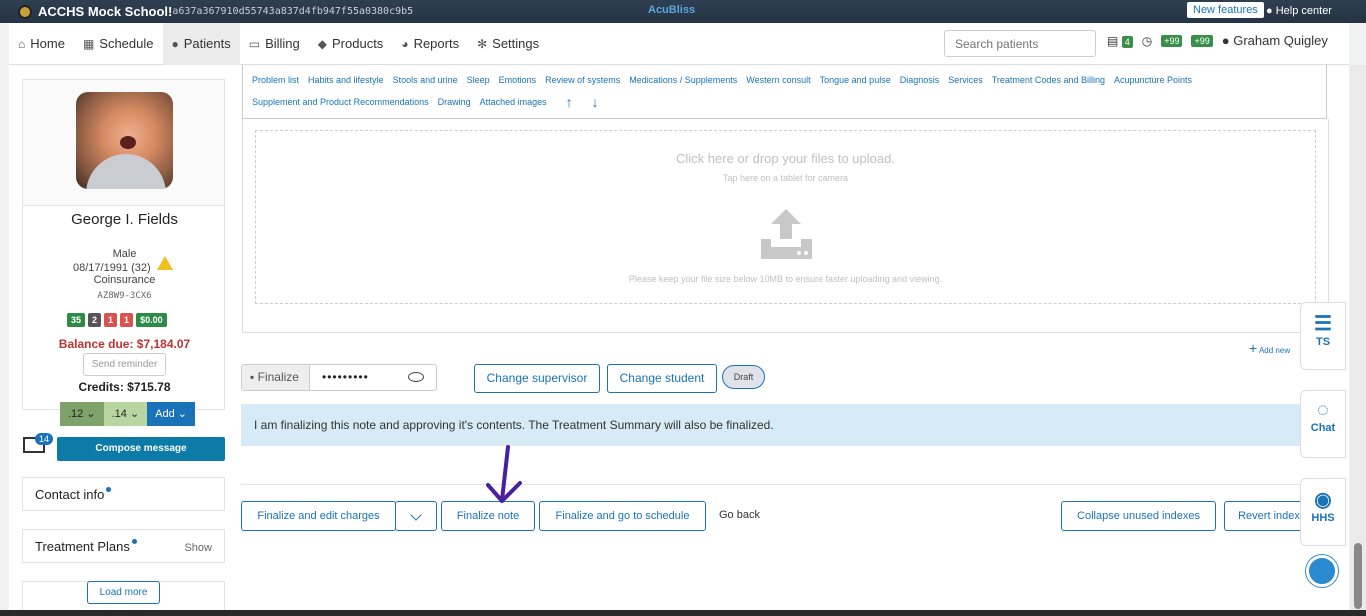 The image size is (1366, 616). What do you see at coordinates (351, 44) in the screenshot?
I see `nav-products: ◆ Products` at bounding box center [351, 44].